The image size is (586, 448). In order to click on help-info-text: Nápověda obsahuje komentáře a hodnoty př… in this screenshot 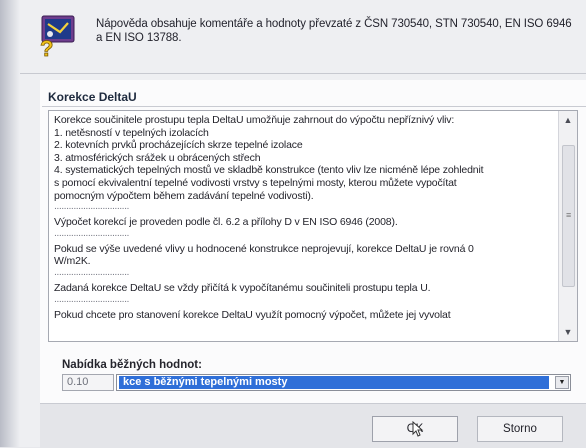, I will do `click(334, 31)`.